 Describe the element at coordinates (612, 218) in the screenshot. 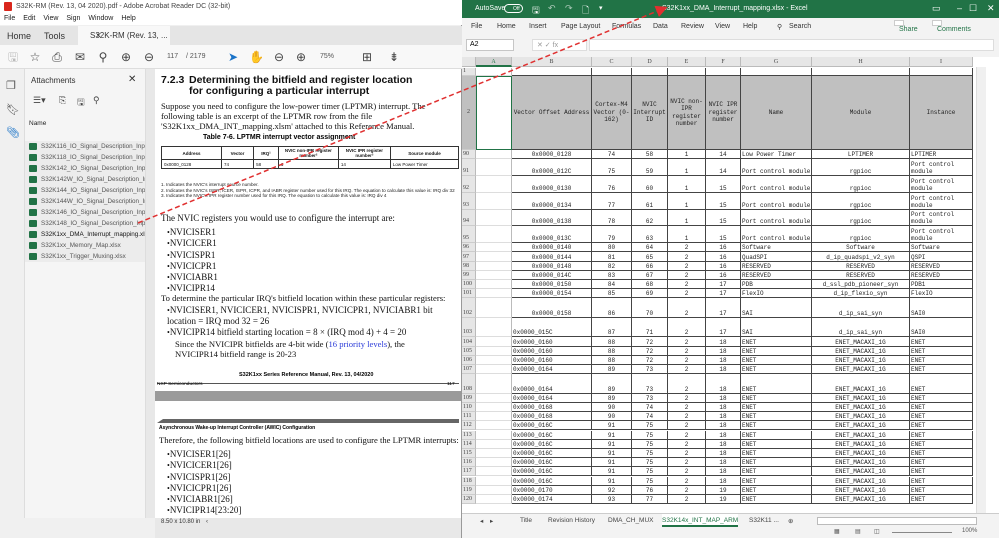

I see `cell-c: 78` at that location.